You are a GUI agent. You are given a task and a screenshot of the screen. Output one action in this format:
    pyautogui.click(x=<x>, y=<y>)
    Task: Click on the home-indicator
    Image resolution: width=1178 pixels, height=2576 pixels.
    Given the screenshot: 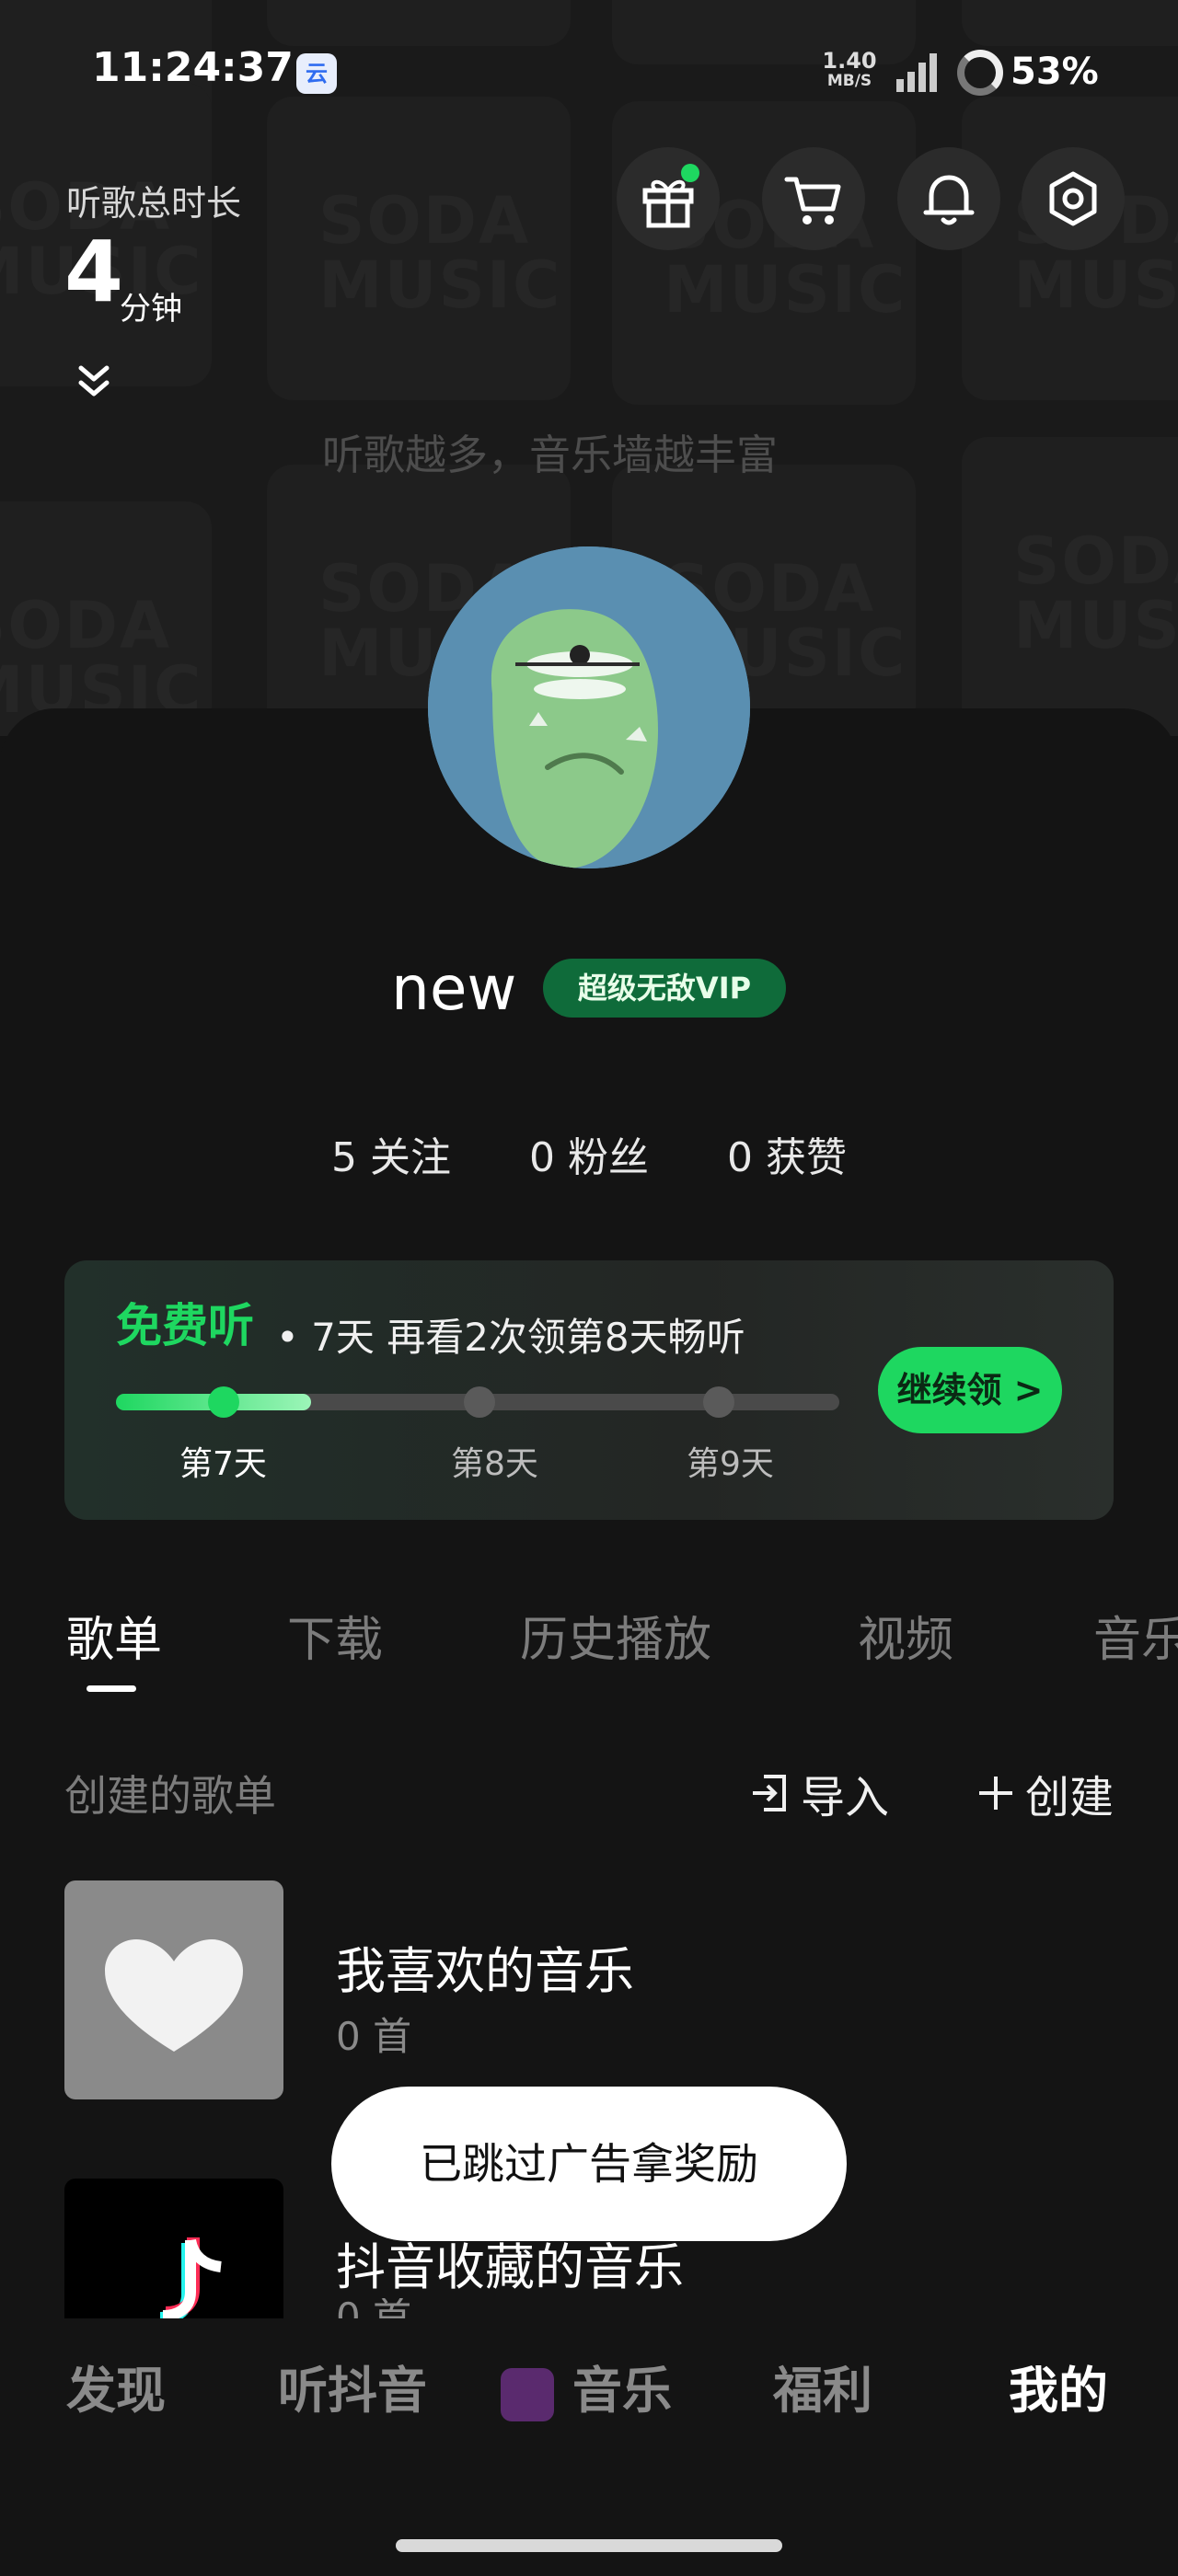 What is the action you would take?
    pyautogui.click(x=589, y=2545)
    